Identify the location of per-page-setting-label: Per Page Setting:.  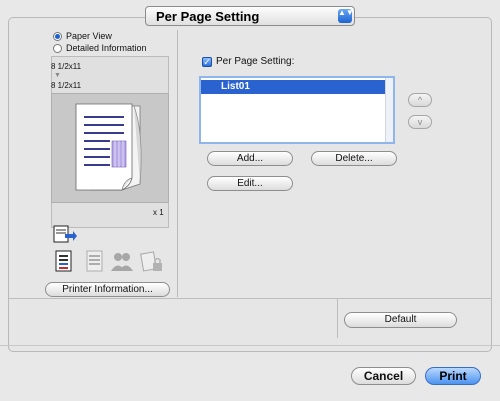
(255, 61).